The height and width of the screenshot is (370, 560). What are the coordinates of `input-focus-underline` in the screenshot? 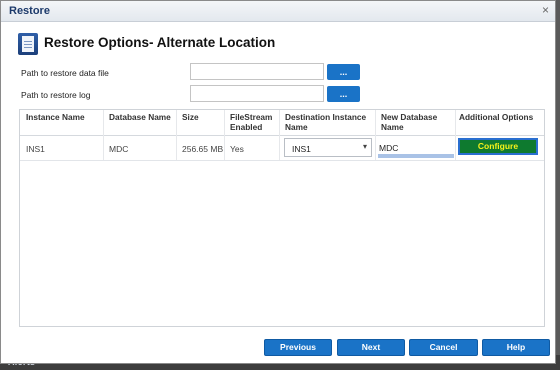 It's located at (416, 156).